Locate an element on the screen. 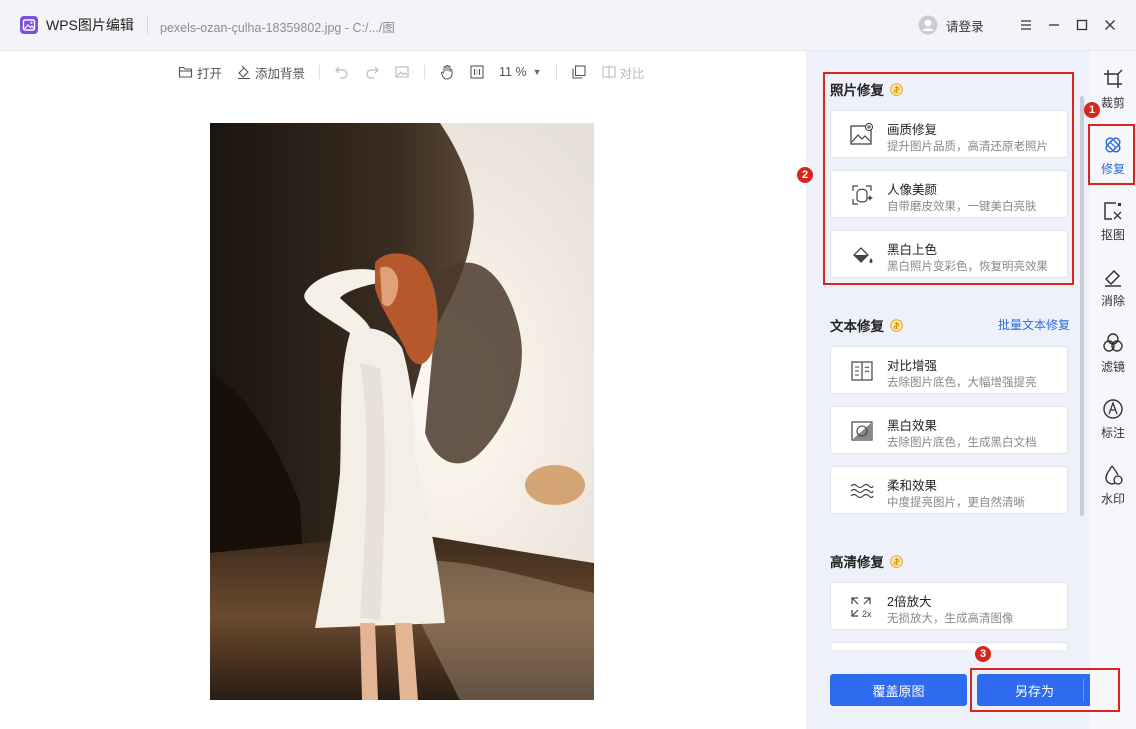 Image resolution: width=1136 pixels, height=729 pixels. editor-toolbar: 打开 添加背景 11 % ▼ 对比 is located at coordinates (418, 72).